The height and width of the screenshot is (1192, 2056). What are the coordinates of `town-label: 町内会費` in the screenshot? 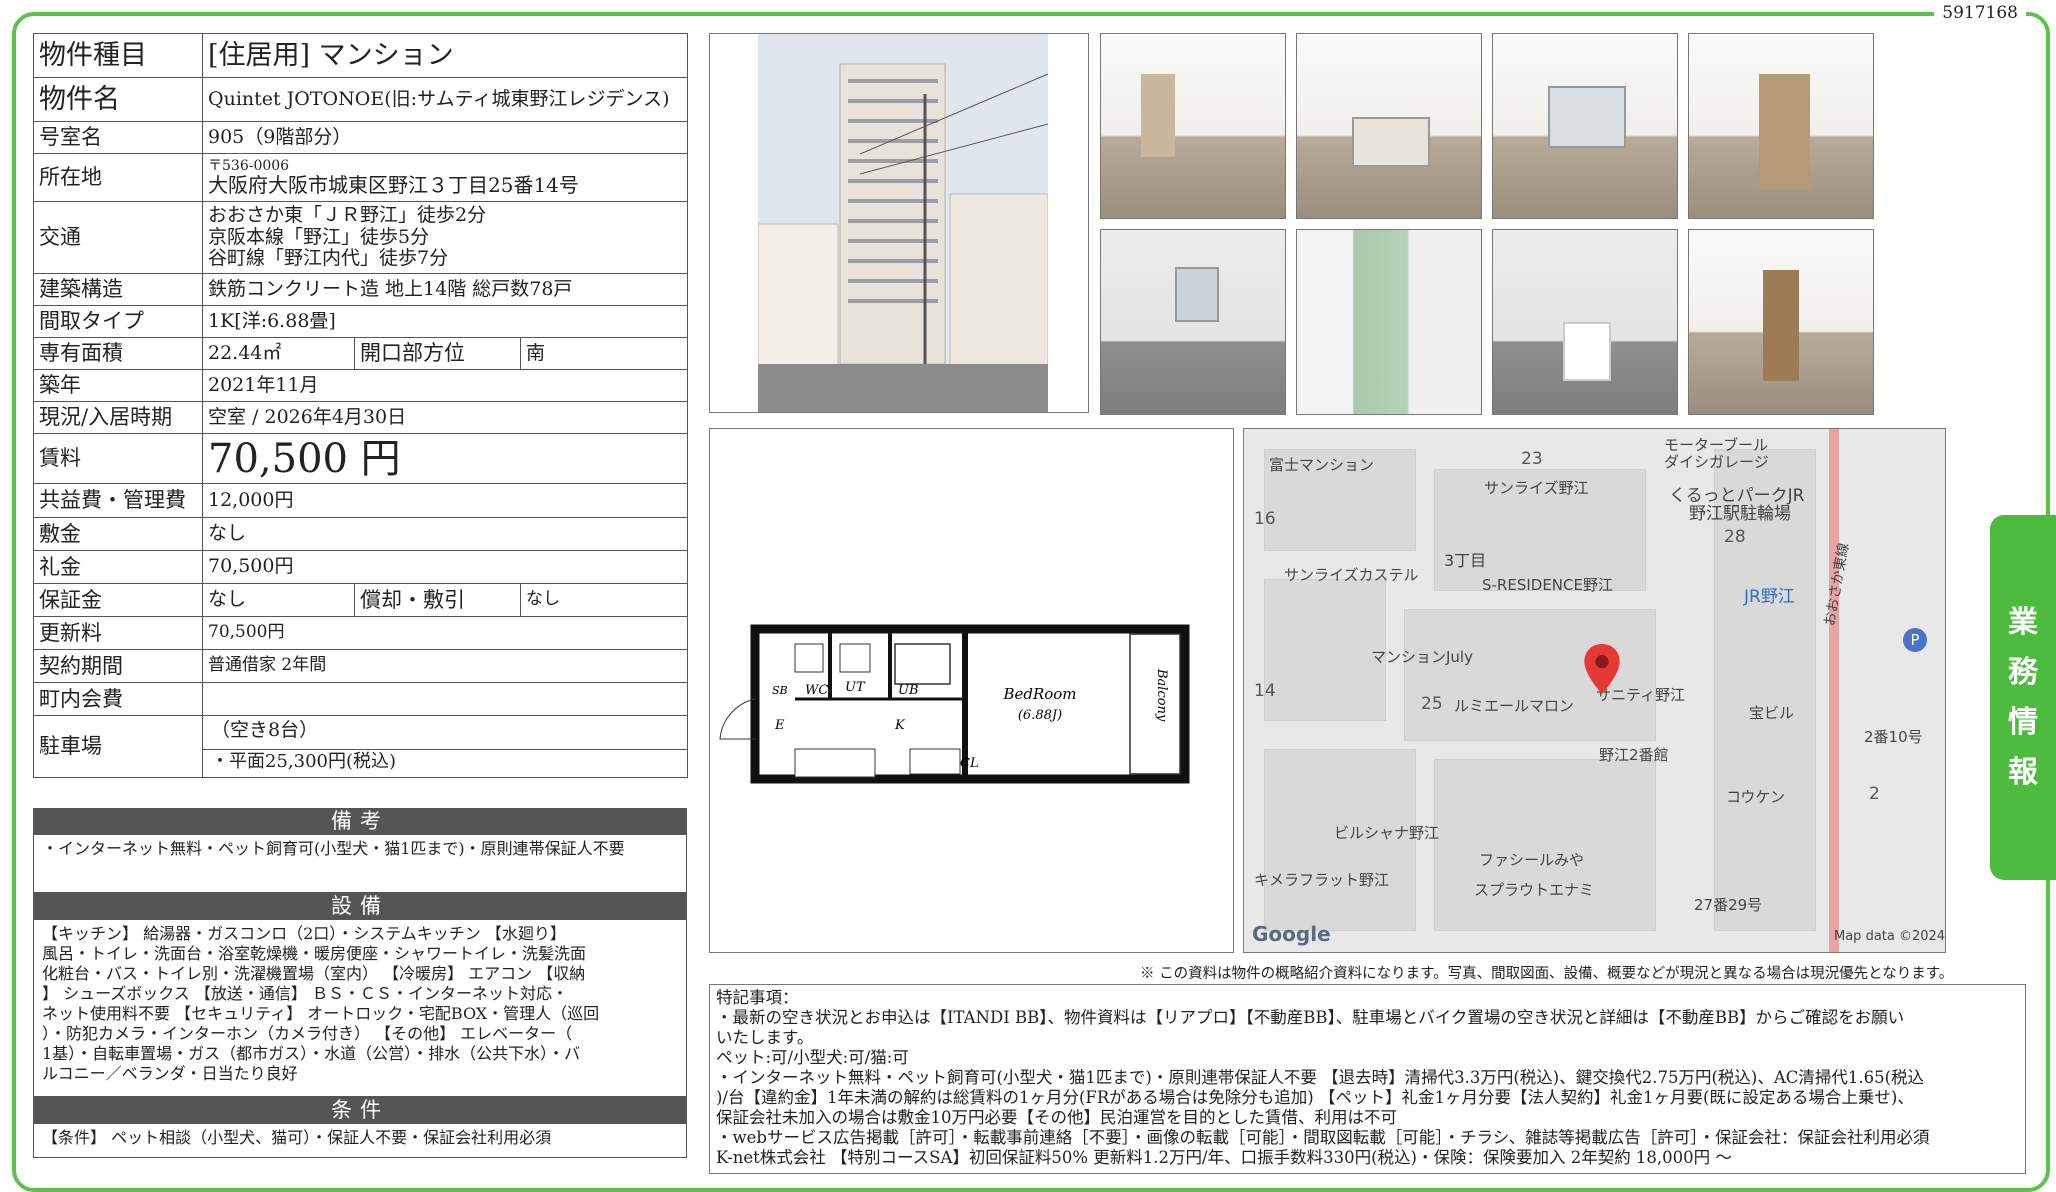 It's located at (118, 699).